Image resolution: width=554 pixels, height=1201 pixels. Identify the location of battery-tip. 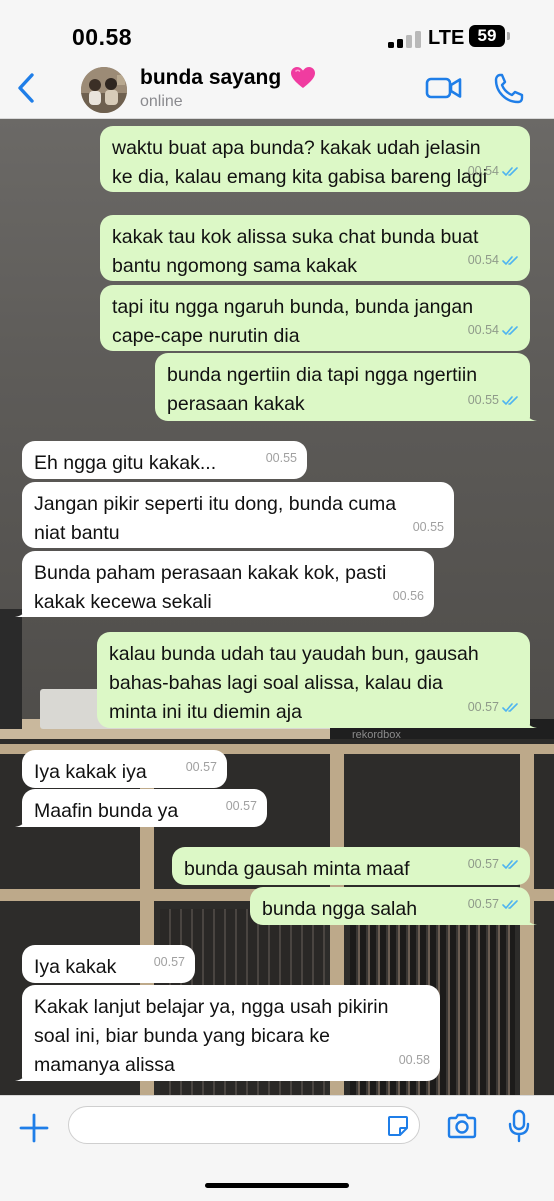
(508, 36).